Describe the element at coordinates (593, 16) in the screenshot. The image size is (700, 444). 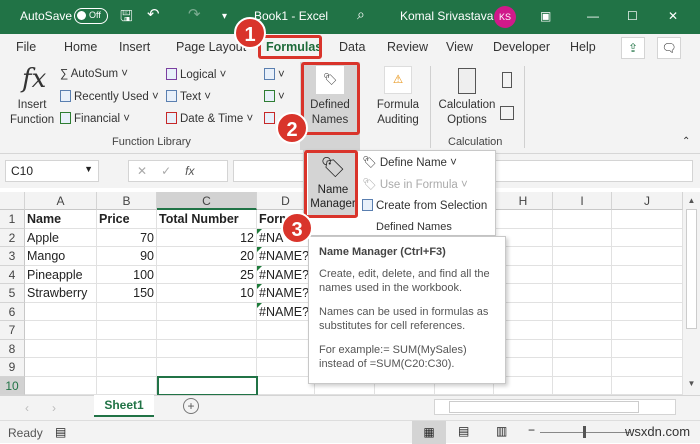
I see `minimize-icon: —` at that location.